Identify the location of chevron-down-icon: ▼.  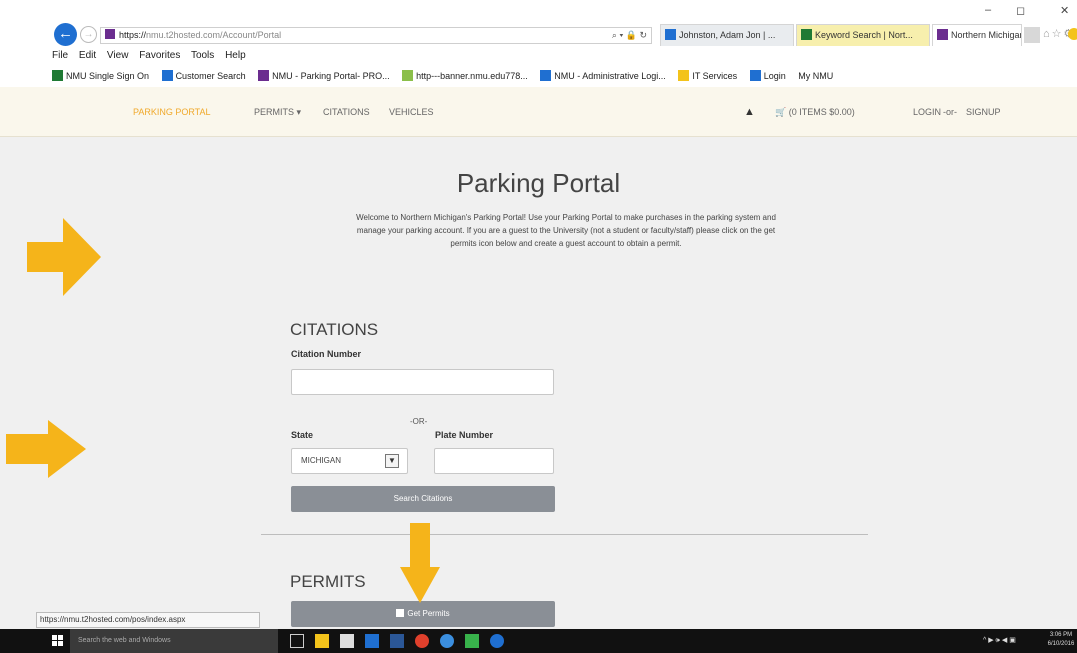
(392, 461).